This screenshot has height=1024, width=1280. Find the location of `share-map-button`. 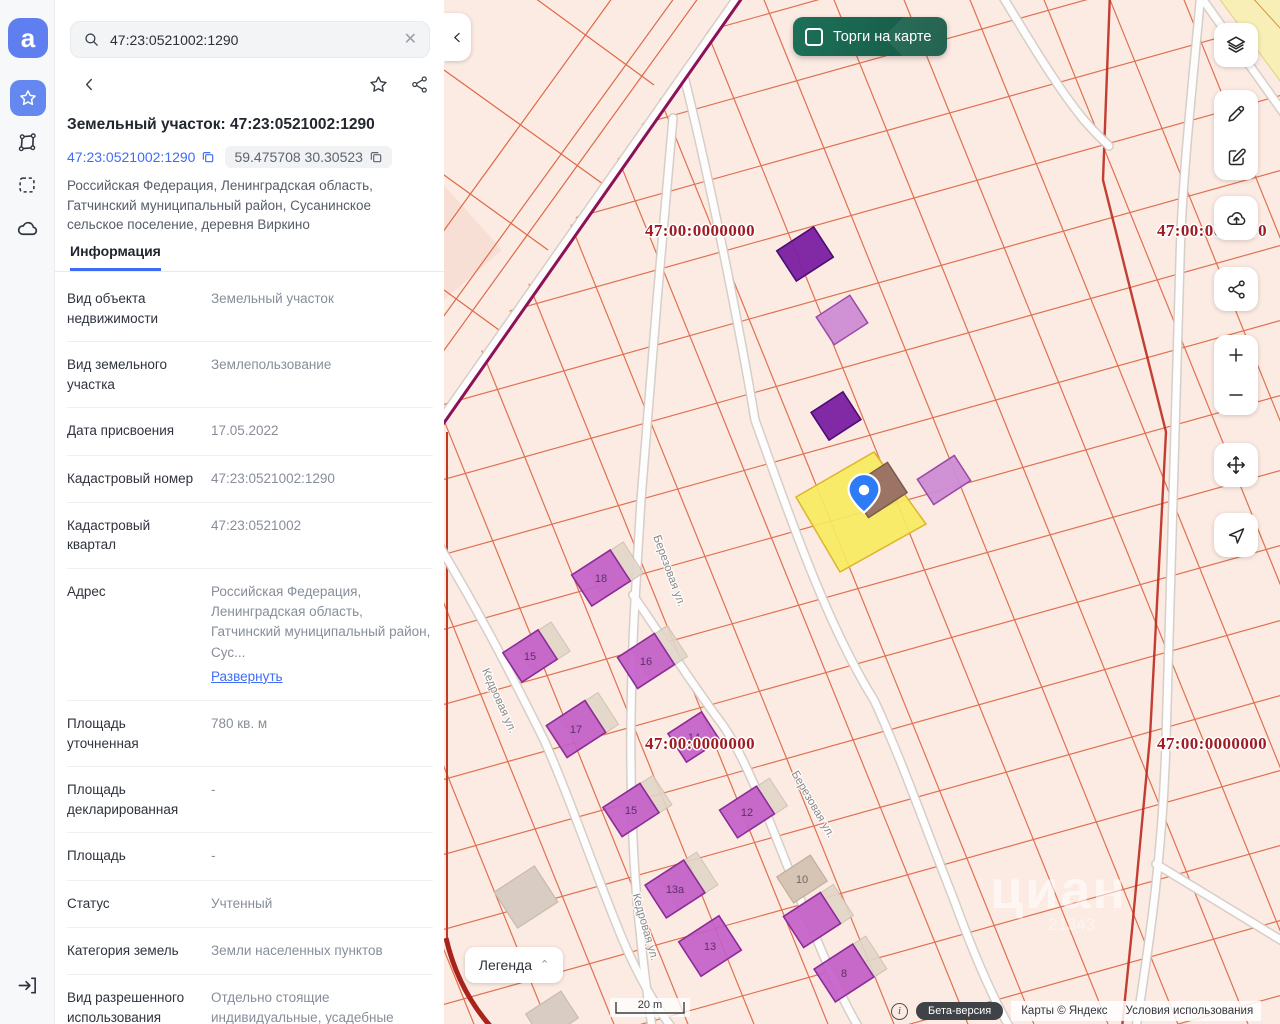

share-map-button is located at coordinates (1236, 289).